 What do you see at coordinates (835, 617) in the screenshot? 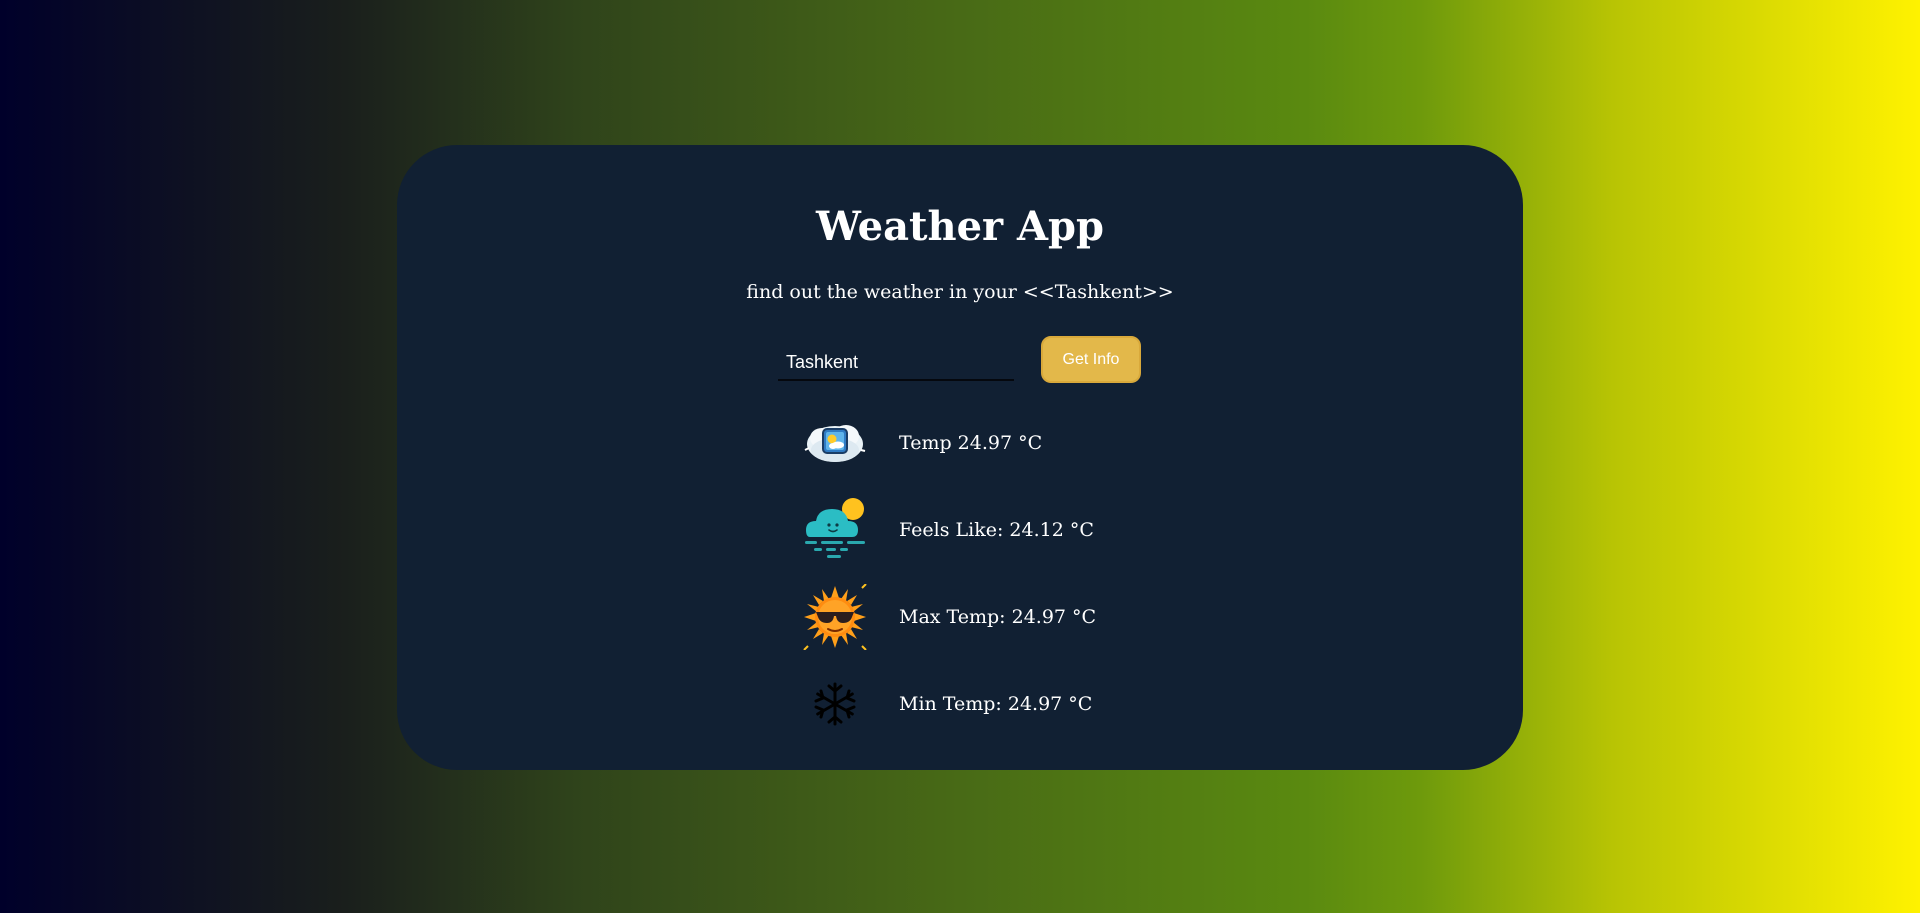
I see `sun-sunglasses-icon` at bounding box center [835, 617].